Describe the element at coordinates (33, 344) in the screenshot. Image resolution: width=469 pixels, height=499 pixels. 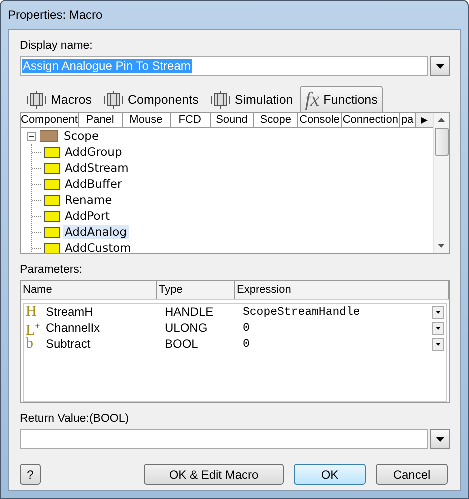
I see `type-icon: b` at that location.